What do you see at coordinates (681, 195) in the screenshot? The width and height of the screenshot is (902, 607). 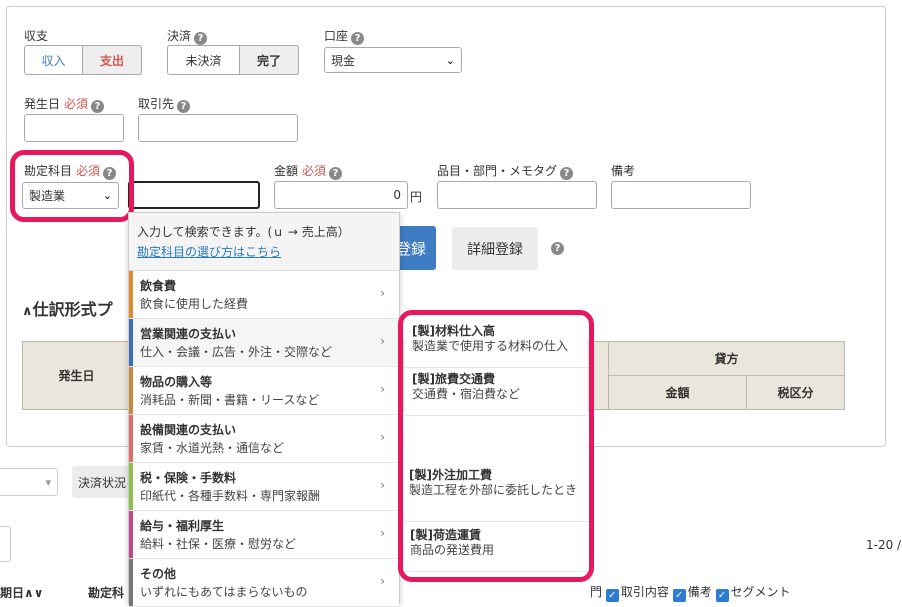 I see `note-input` at bounding box center [681, 195].